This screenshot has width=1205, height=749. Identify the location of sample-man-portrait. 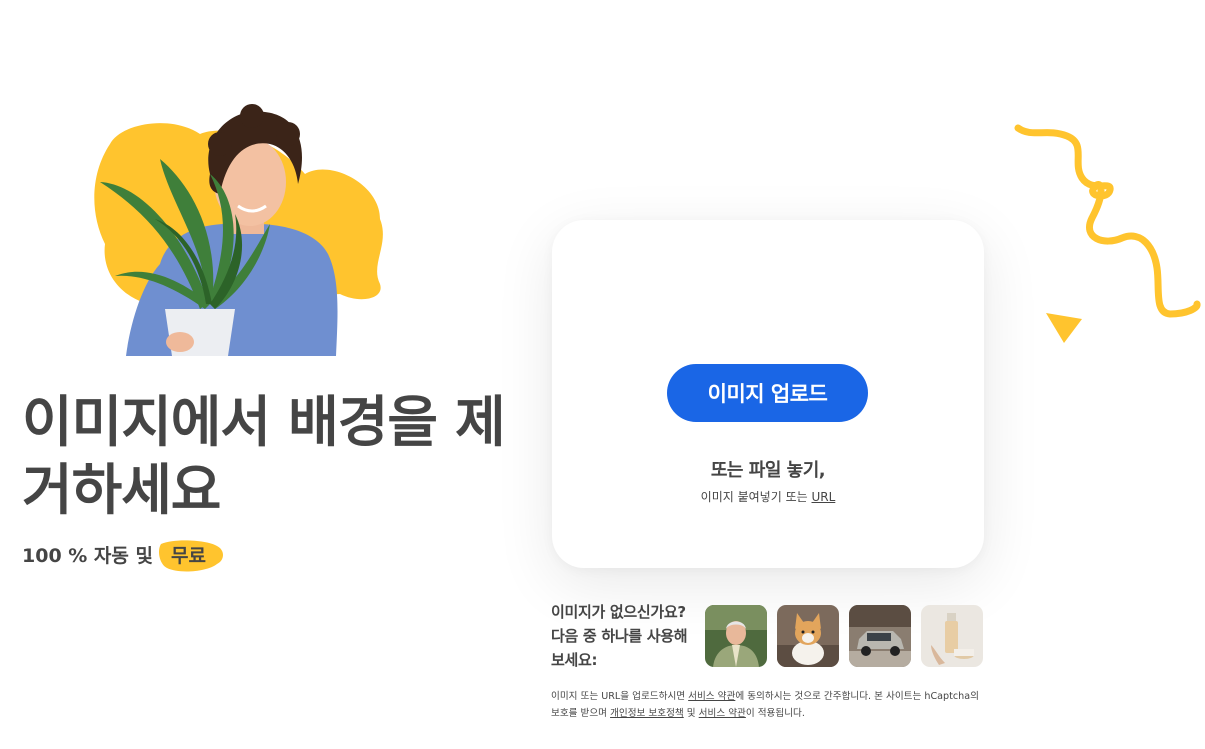
(736, 636).